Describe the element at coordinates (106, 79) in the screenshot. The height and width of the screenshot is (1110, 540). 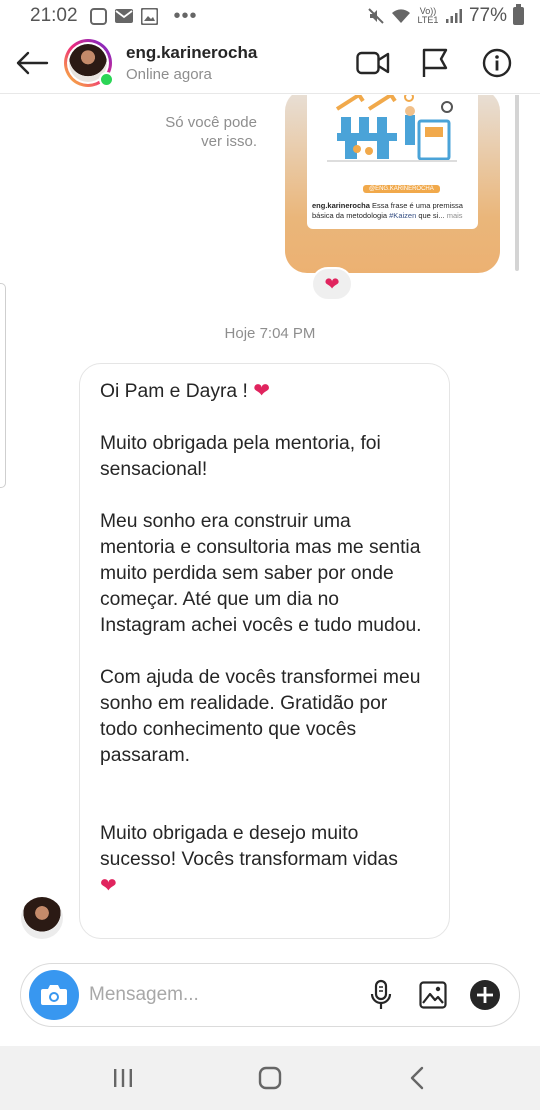
I see `online-indicator` at that location.